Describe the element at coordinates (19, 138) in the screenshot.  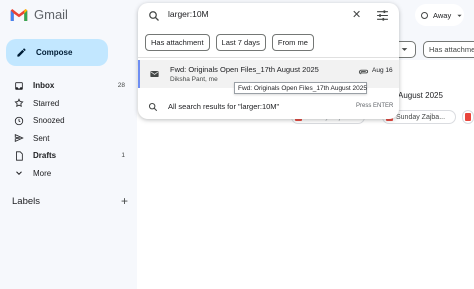
I see `send-icon` at that location.